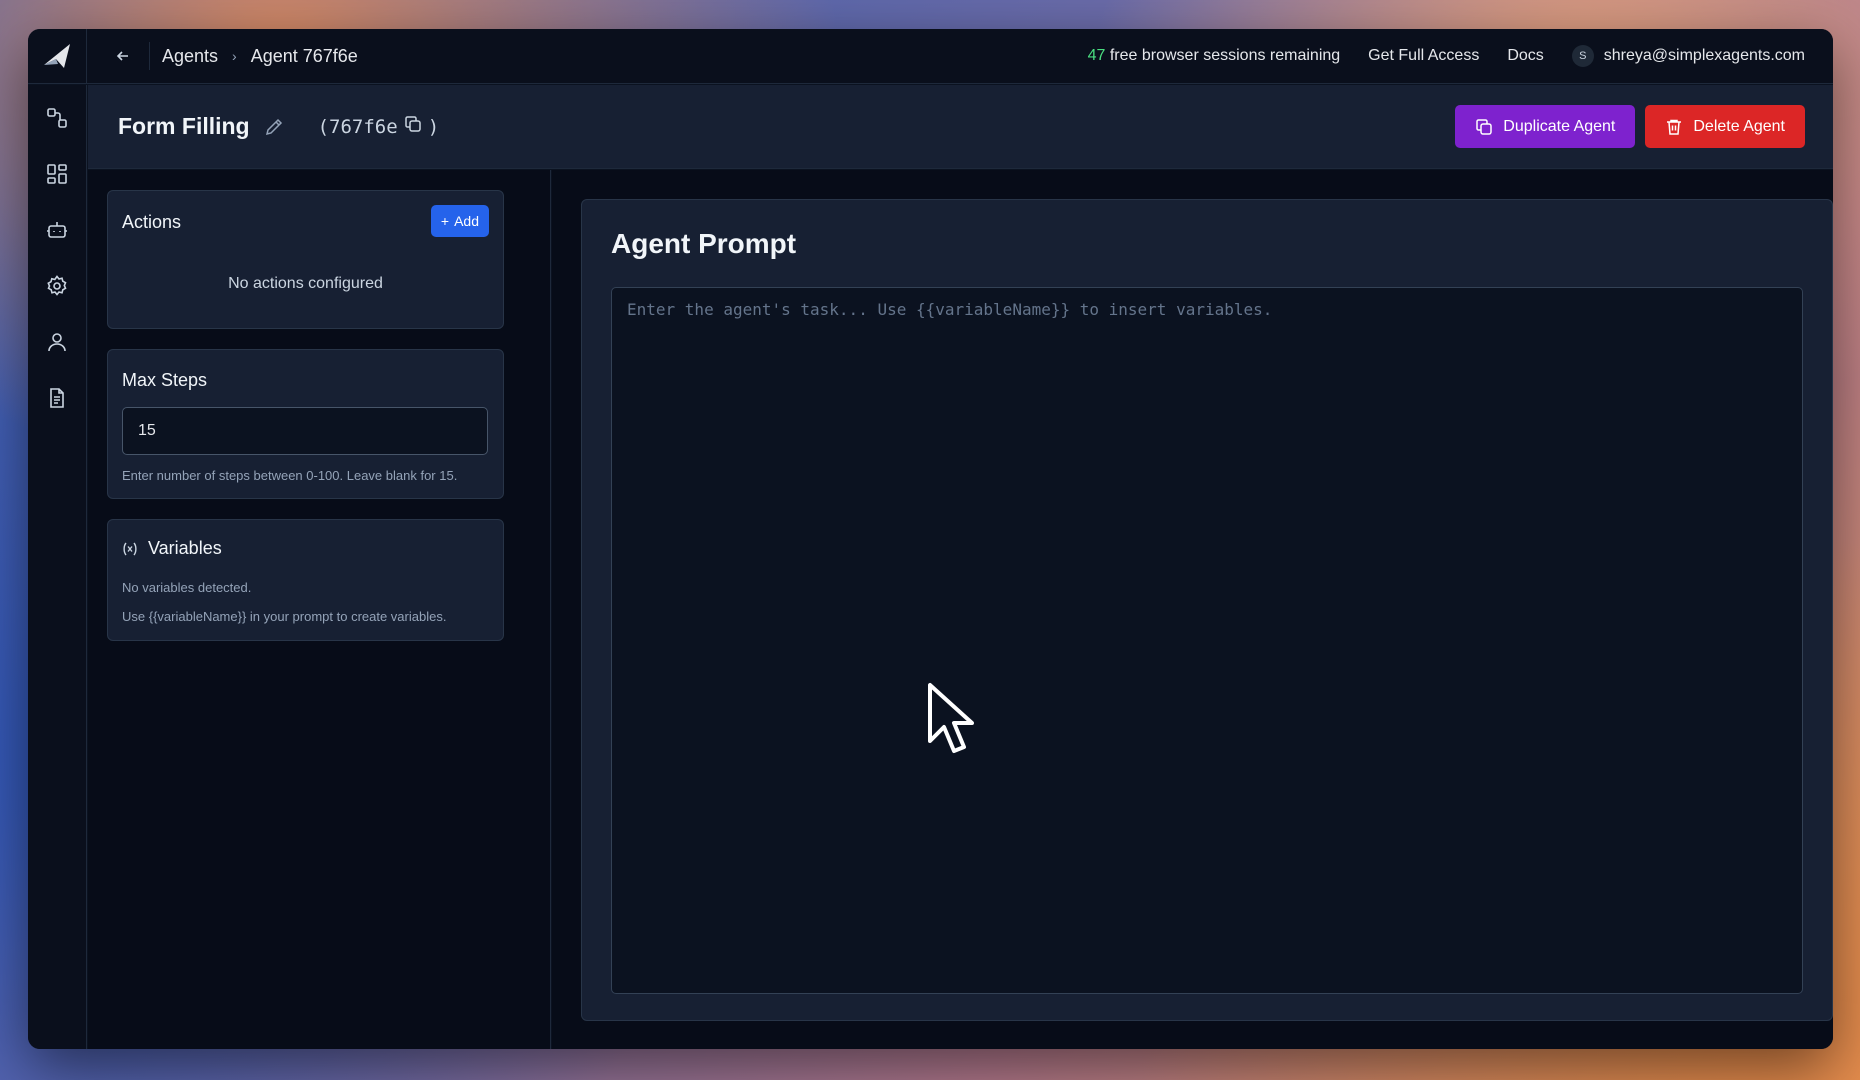 This screenshot has width=1860, height=1080. I want to click on back-button, so click(123, 56).